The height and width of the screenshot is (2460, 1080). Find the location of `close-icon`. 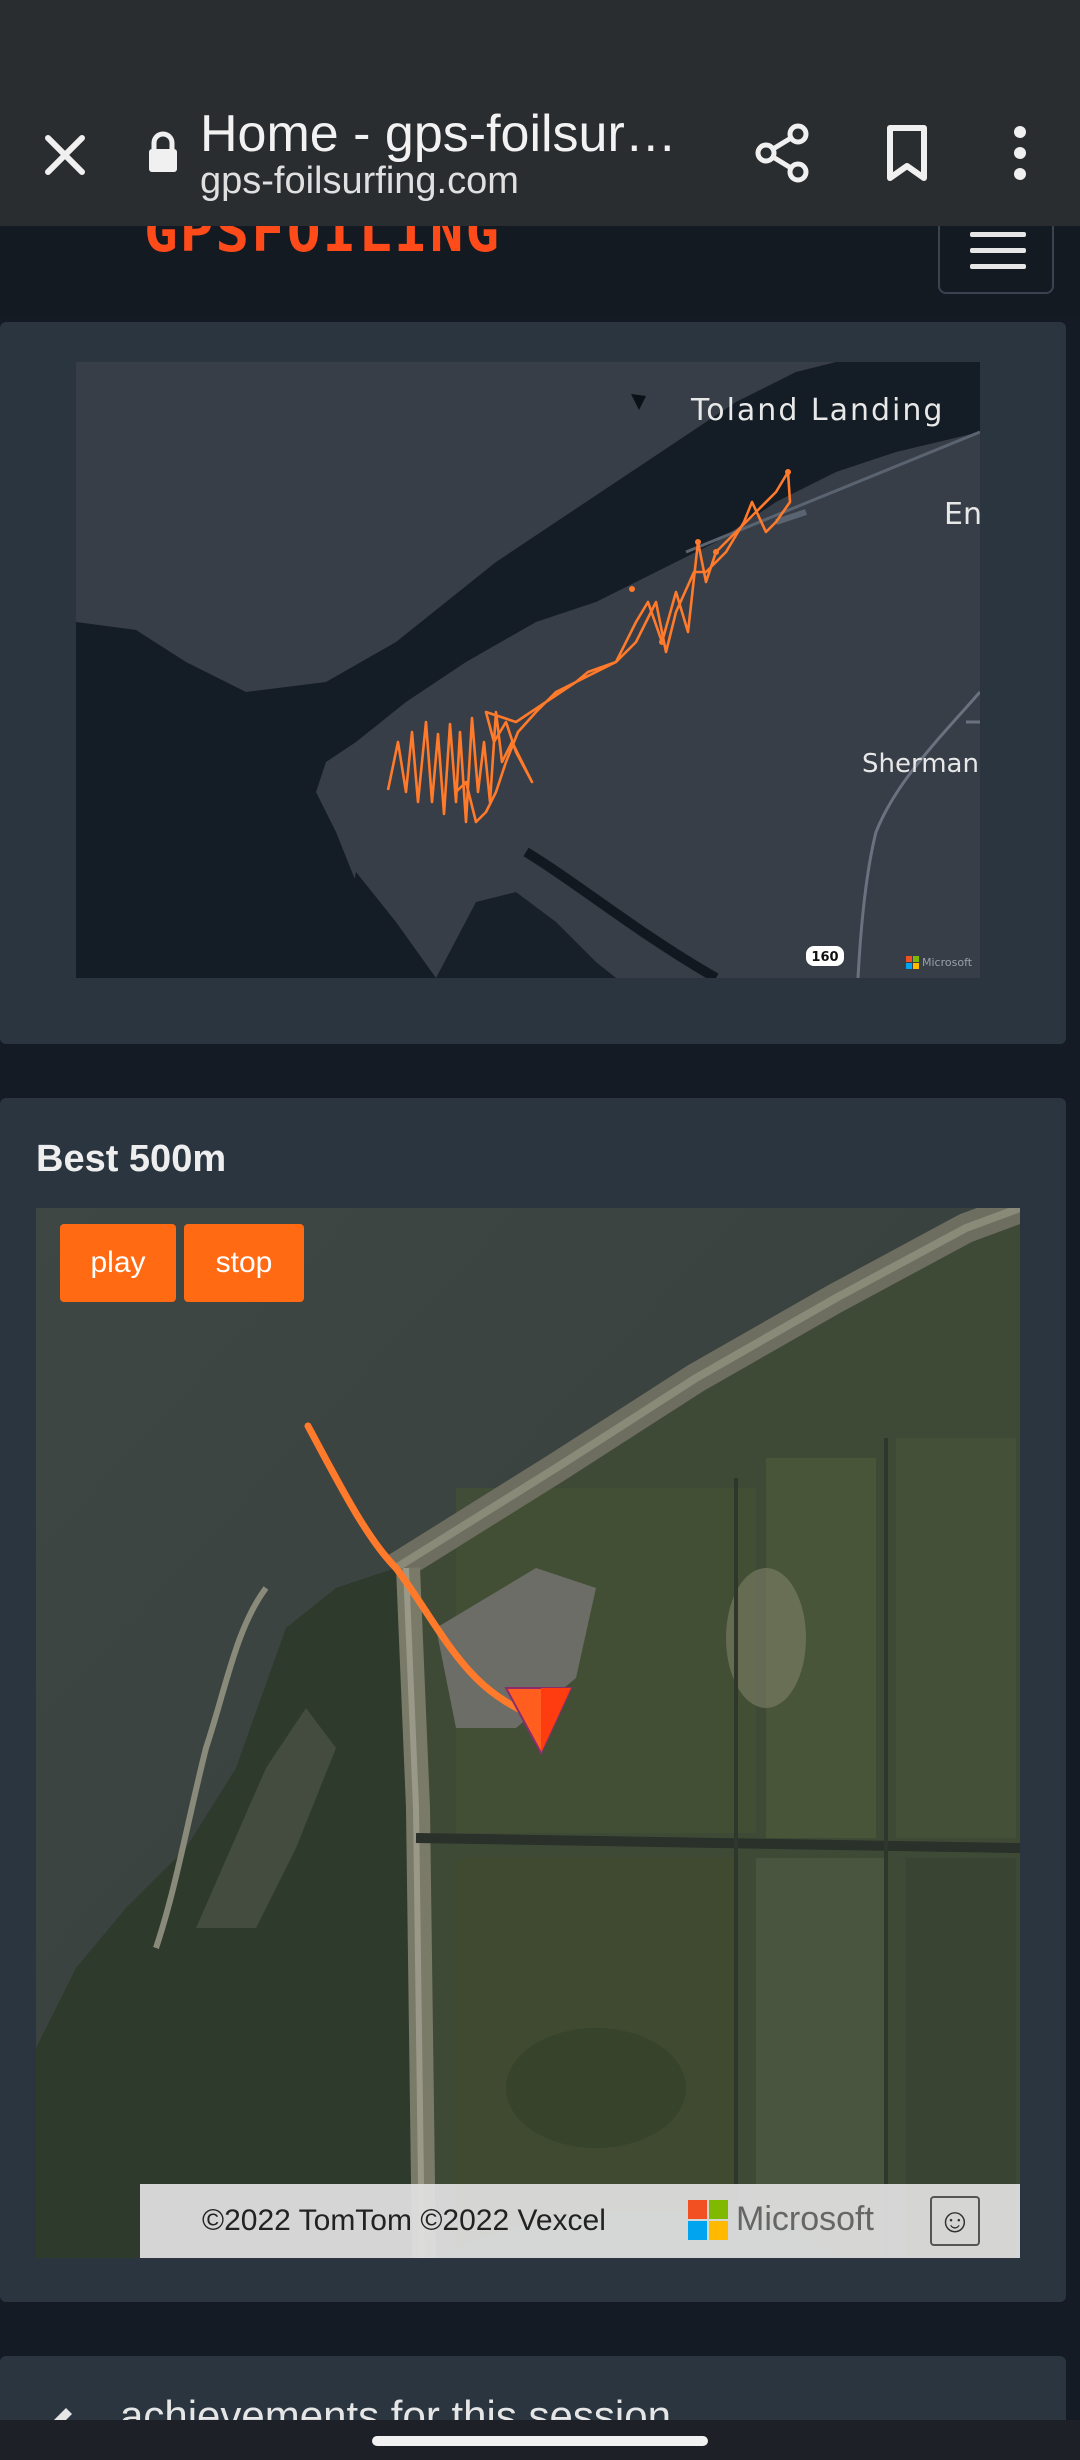

close-icon is located at coordinates (65, 155).